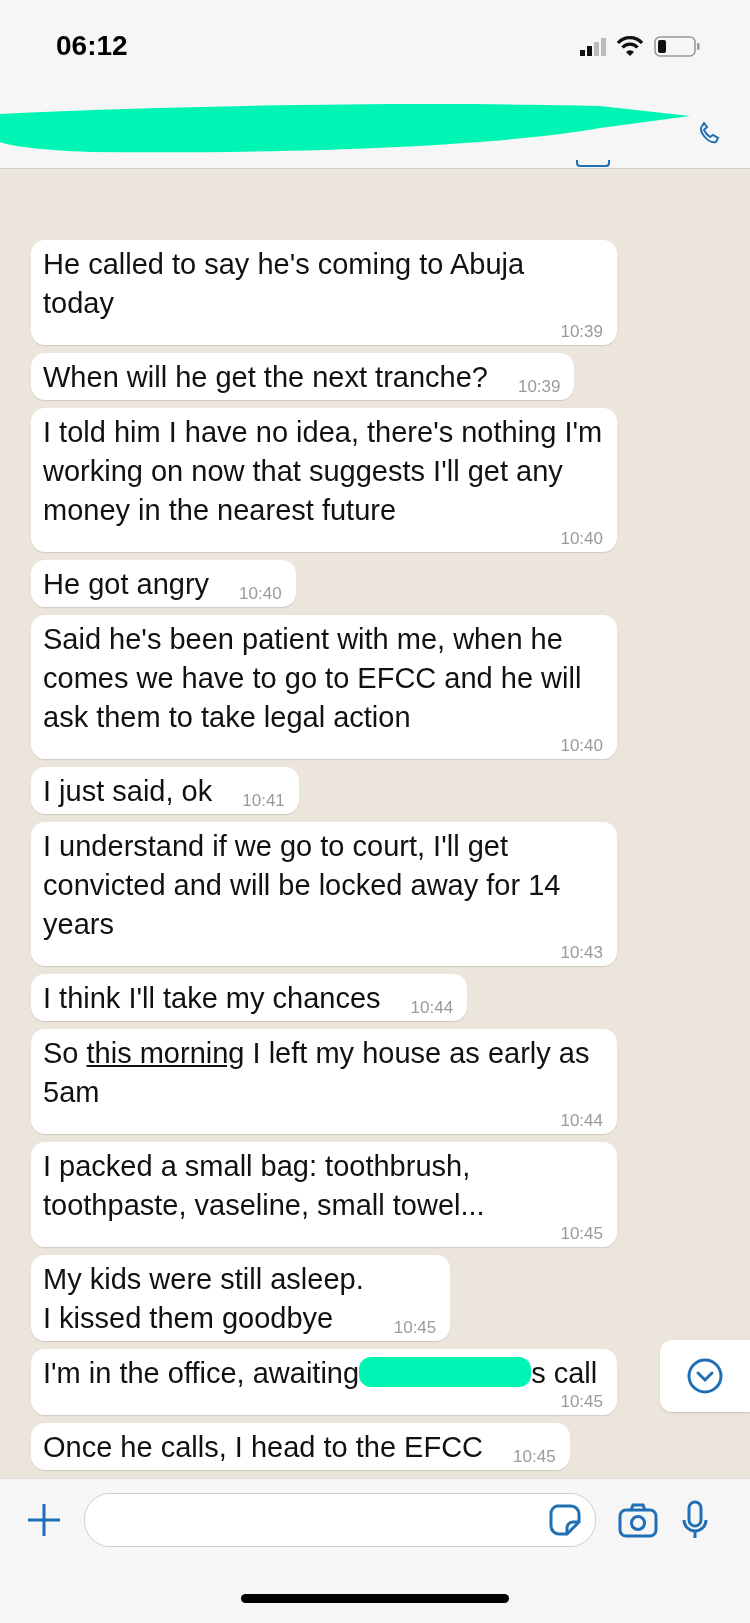 The image size is (750, 1623). I want to click on scroll-down-button, so click(705, 1376).